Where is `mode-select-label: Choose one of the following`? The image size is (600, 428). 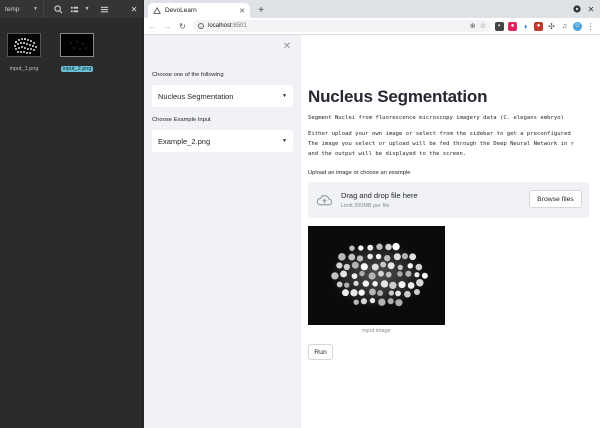
mode-select-label: Choose one of the following is located at coordinates (188, 75).